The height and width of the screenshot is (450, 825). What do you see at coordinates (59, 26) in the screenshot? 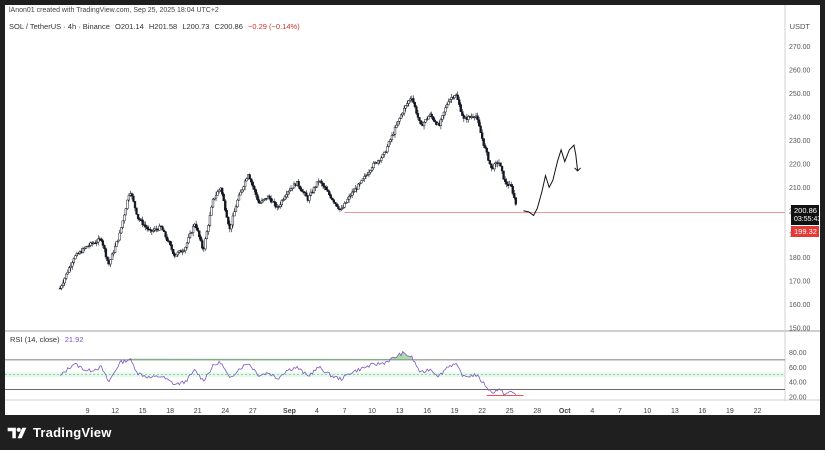
I see `symbol-pair: SOL / TetherUS · 4h · Binance` at bounding box center [59, 26].